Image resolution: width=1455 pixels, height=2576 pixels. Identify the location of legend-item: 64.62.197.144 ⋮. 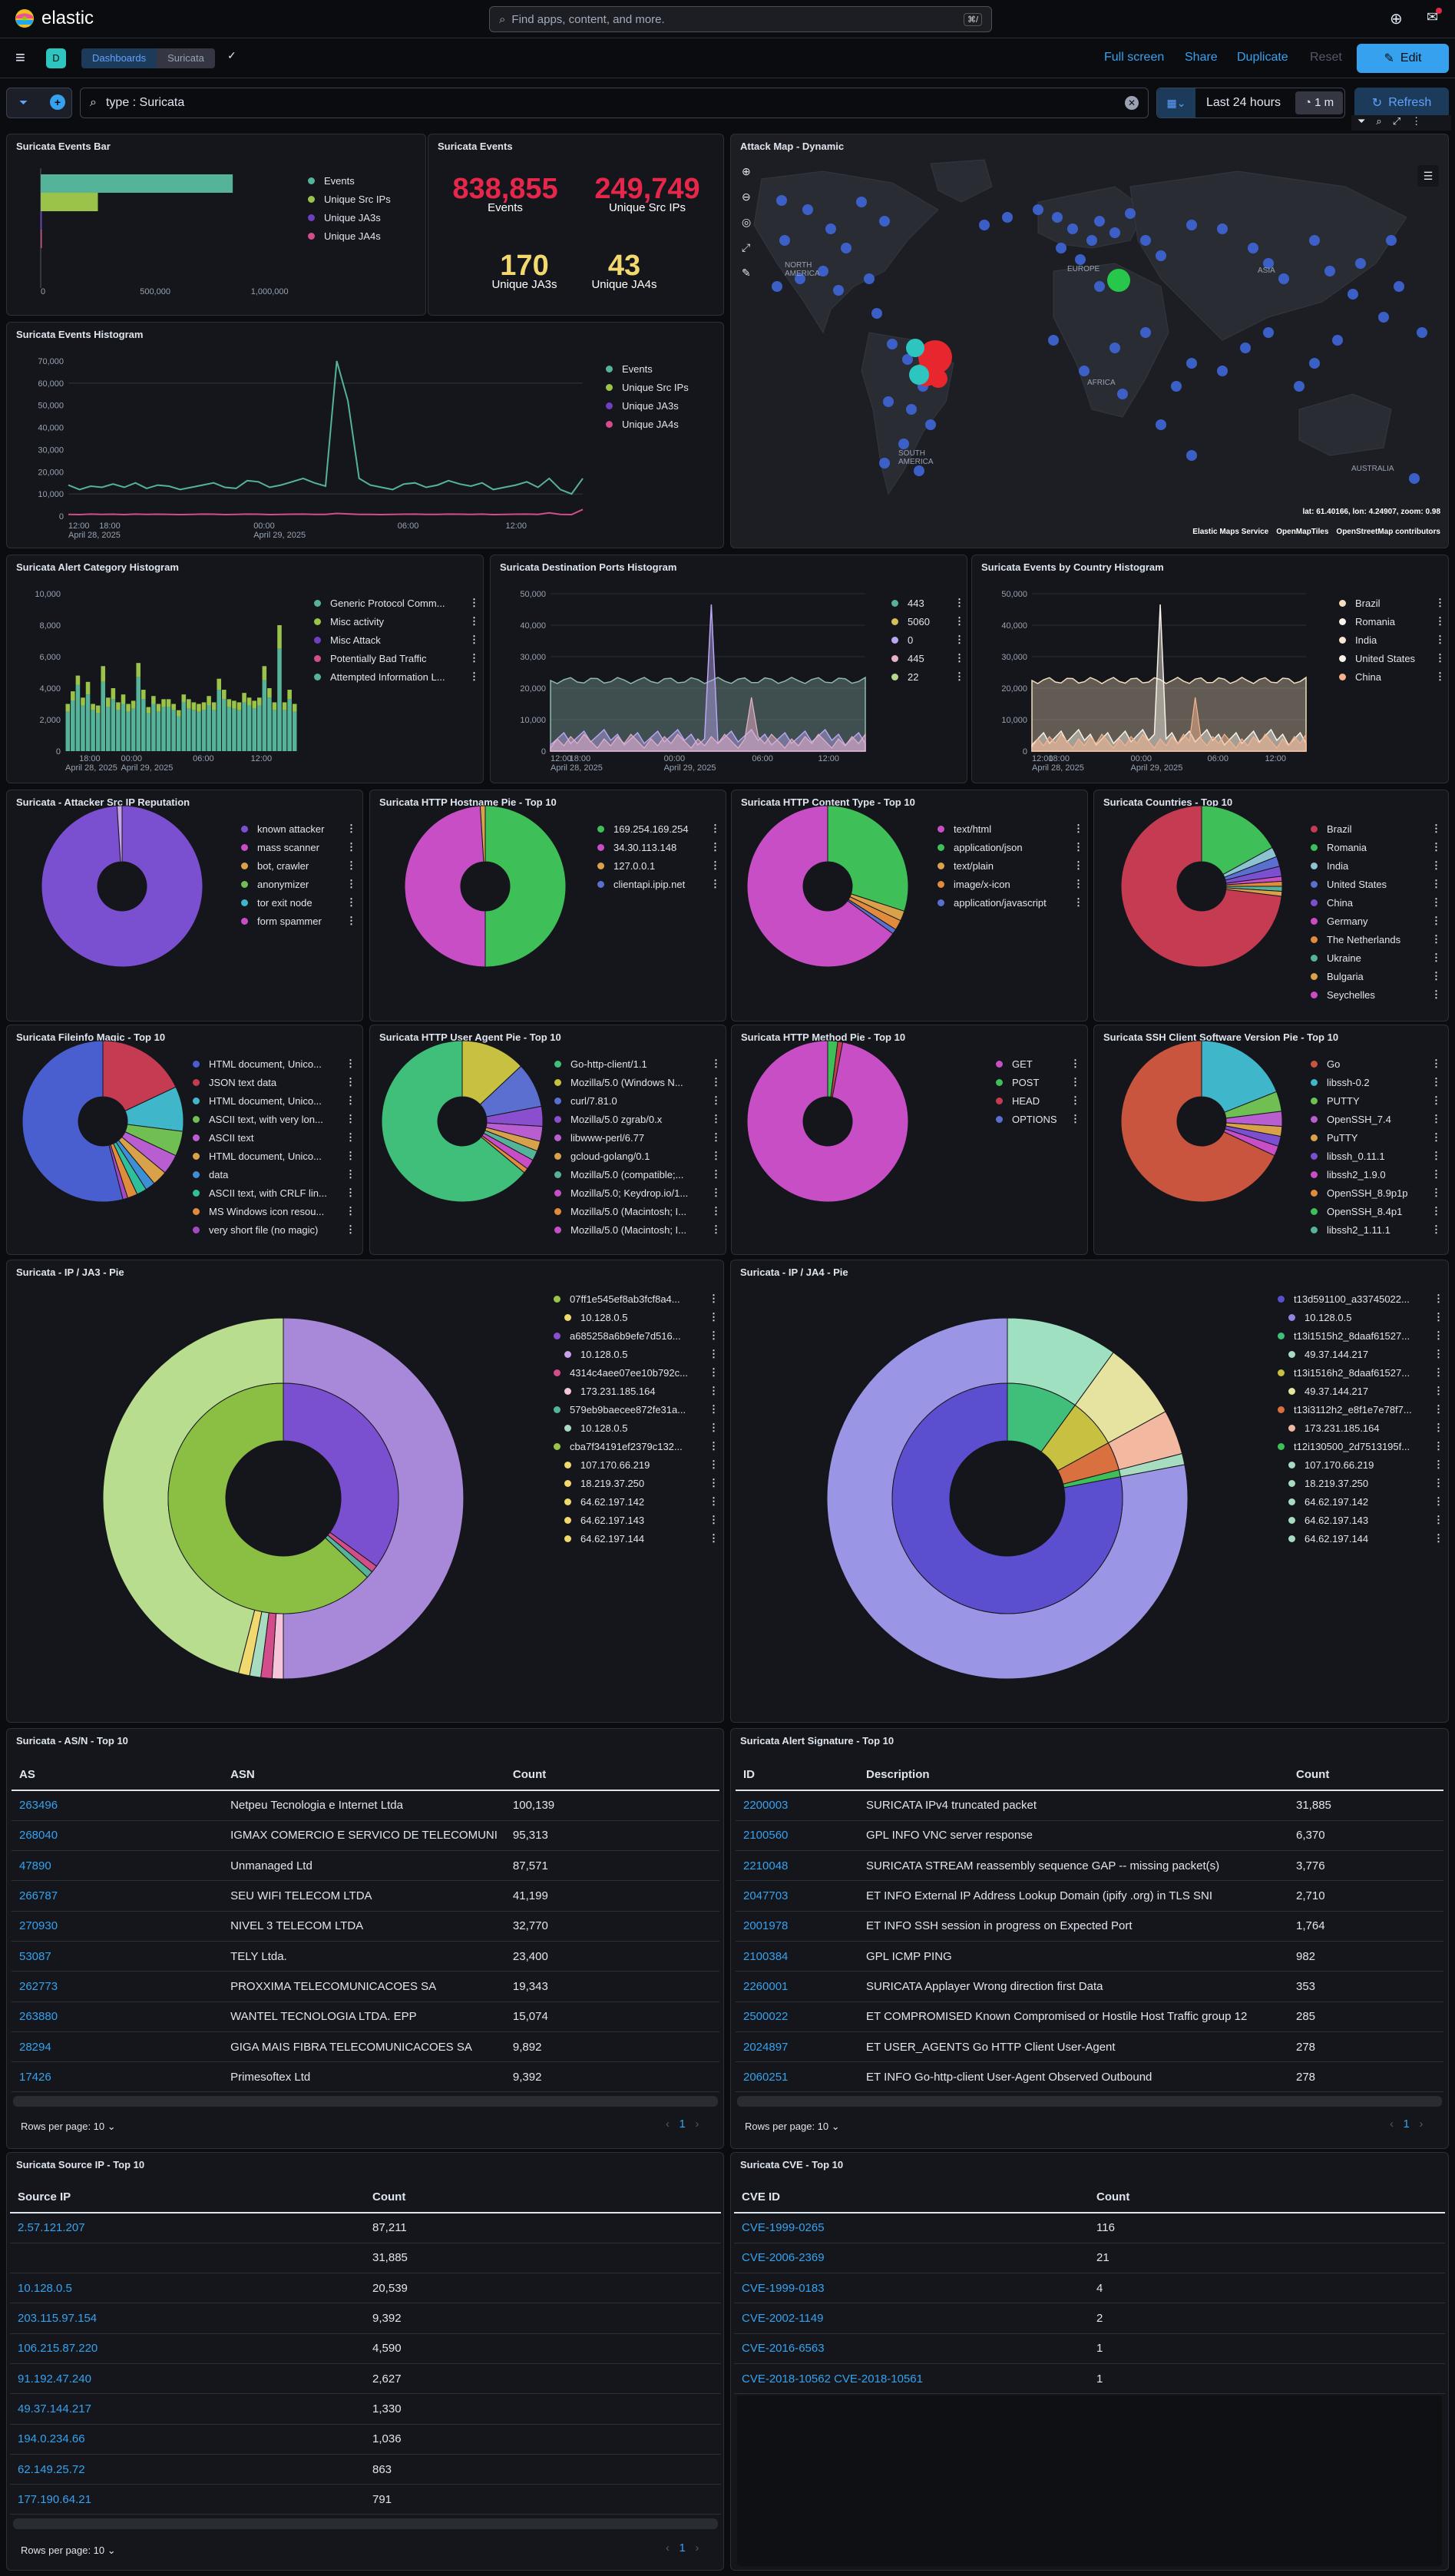
(1360, 1538).